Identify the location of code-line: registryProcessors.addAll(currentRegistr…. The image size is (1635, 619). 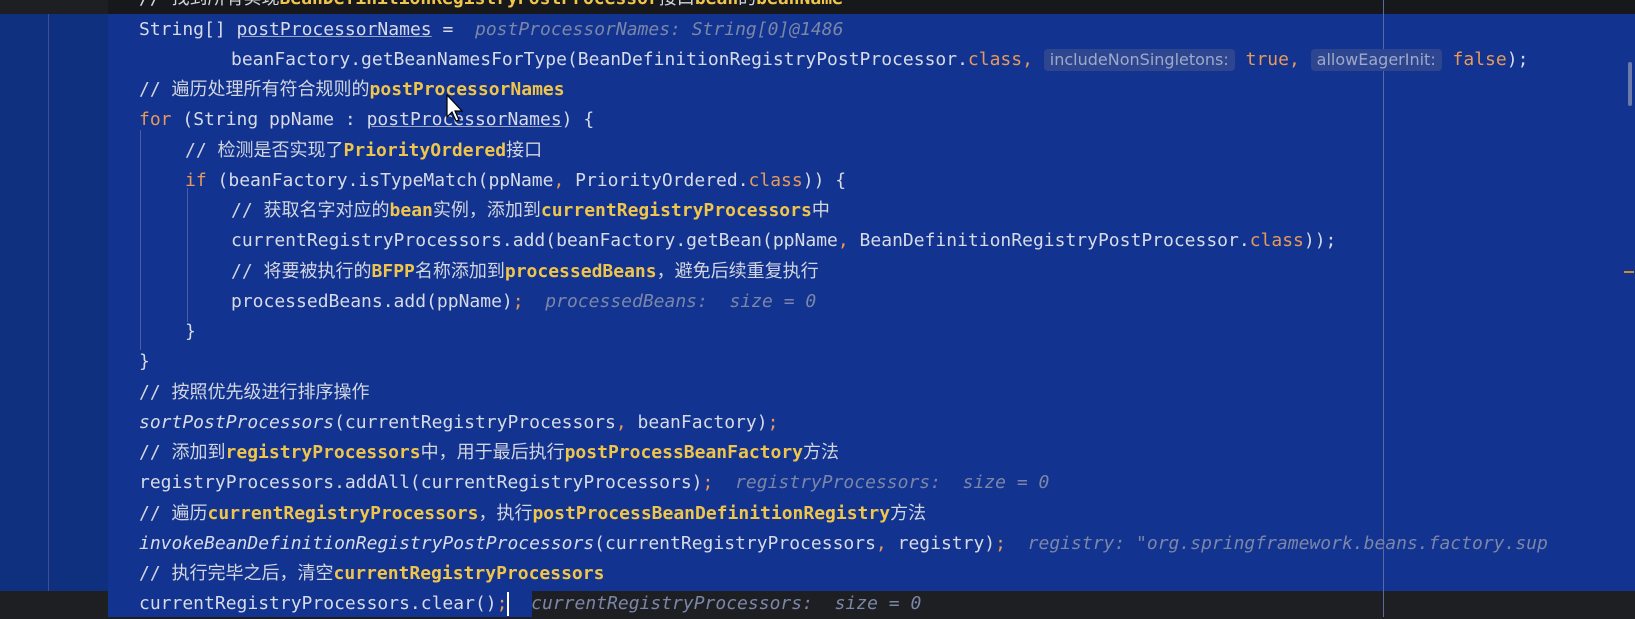
(594, 483).